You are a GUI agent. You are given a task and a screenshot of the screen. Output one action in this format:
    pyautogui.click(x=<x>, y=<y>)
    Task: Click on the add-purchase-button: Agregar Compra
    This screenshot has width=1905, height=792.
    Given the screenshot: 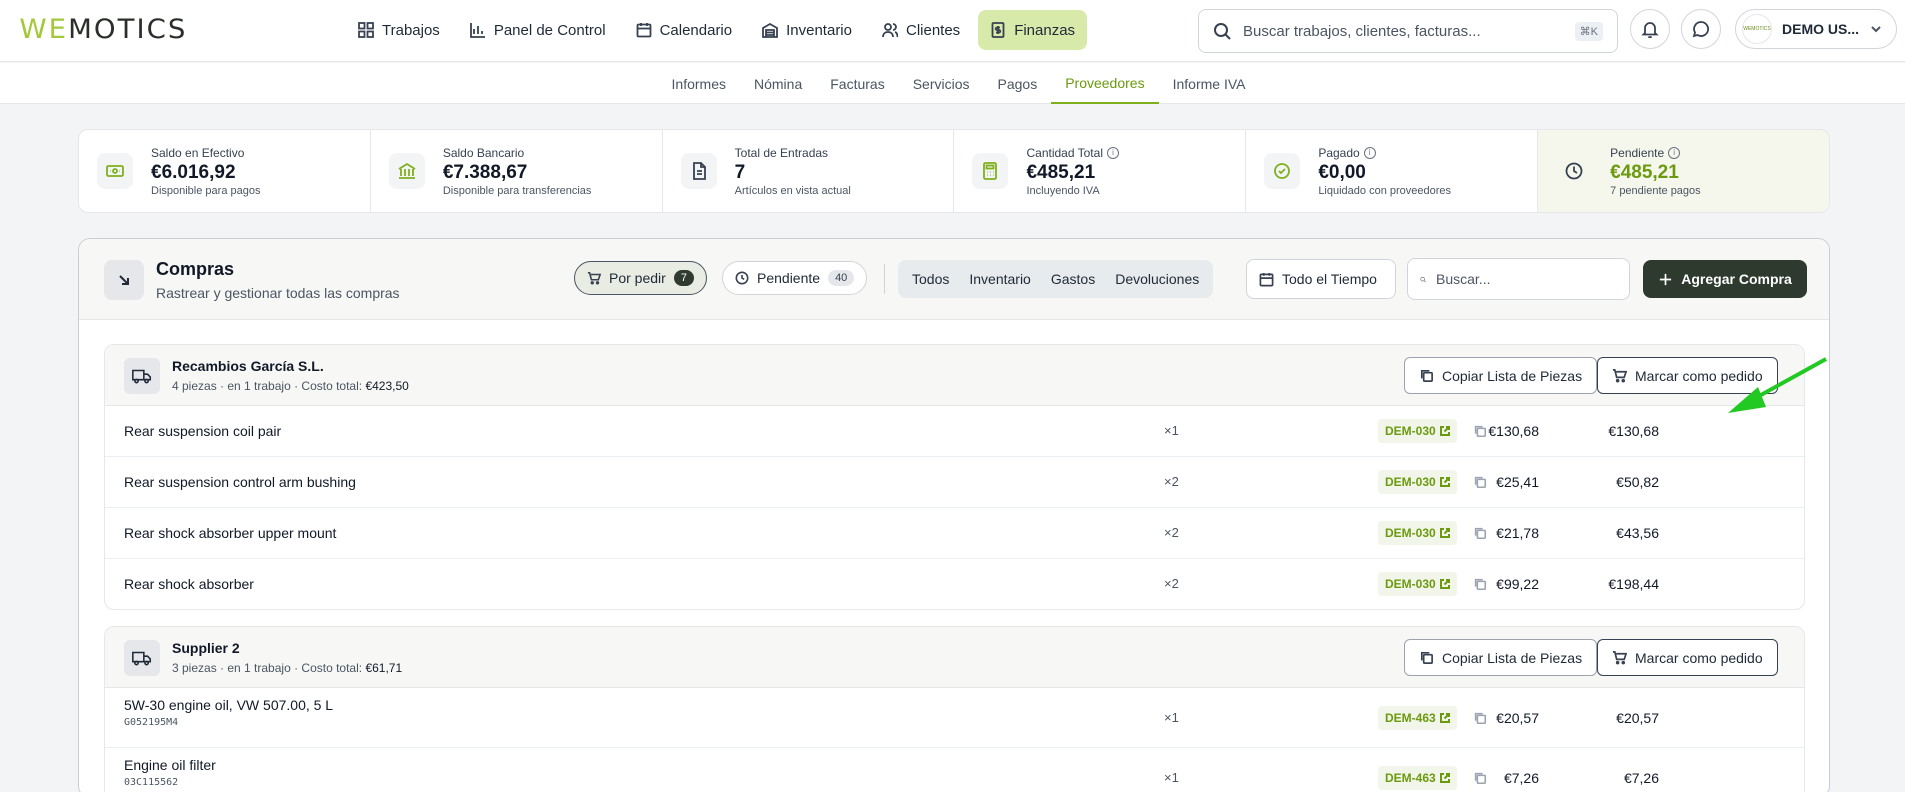 What is the action you would take?
    pyautogui.click(x=1725, y=279)
    